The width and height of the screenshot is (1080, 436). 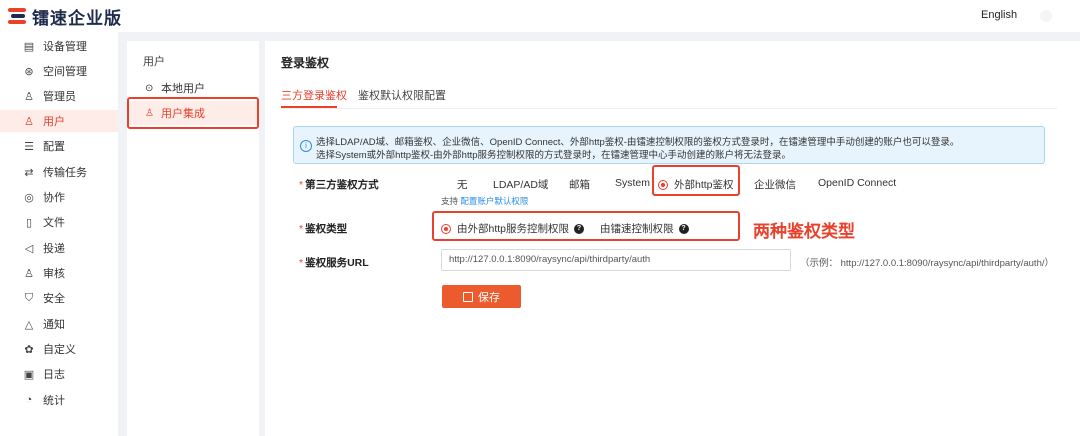 What do you see at coordinates (29, 71) in the screenshot?
I see `space-icon: ⊛` at bounding box center [29, 71].